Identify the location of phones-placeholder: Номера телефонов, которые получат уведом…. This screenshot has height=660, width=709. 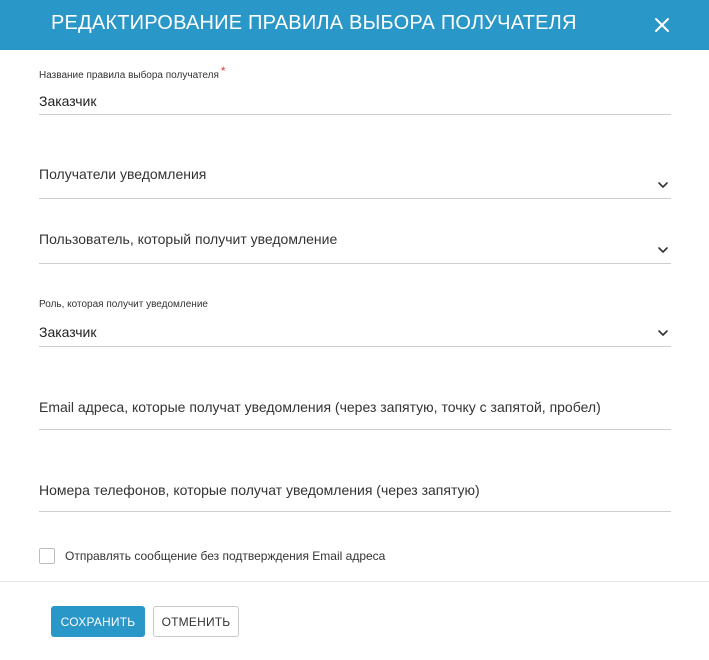
(259, 490).